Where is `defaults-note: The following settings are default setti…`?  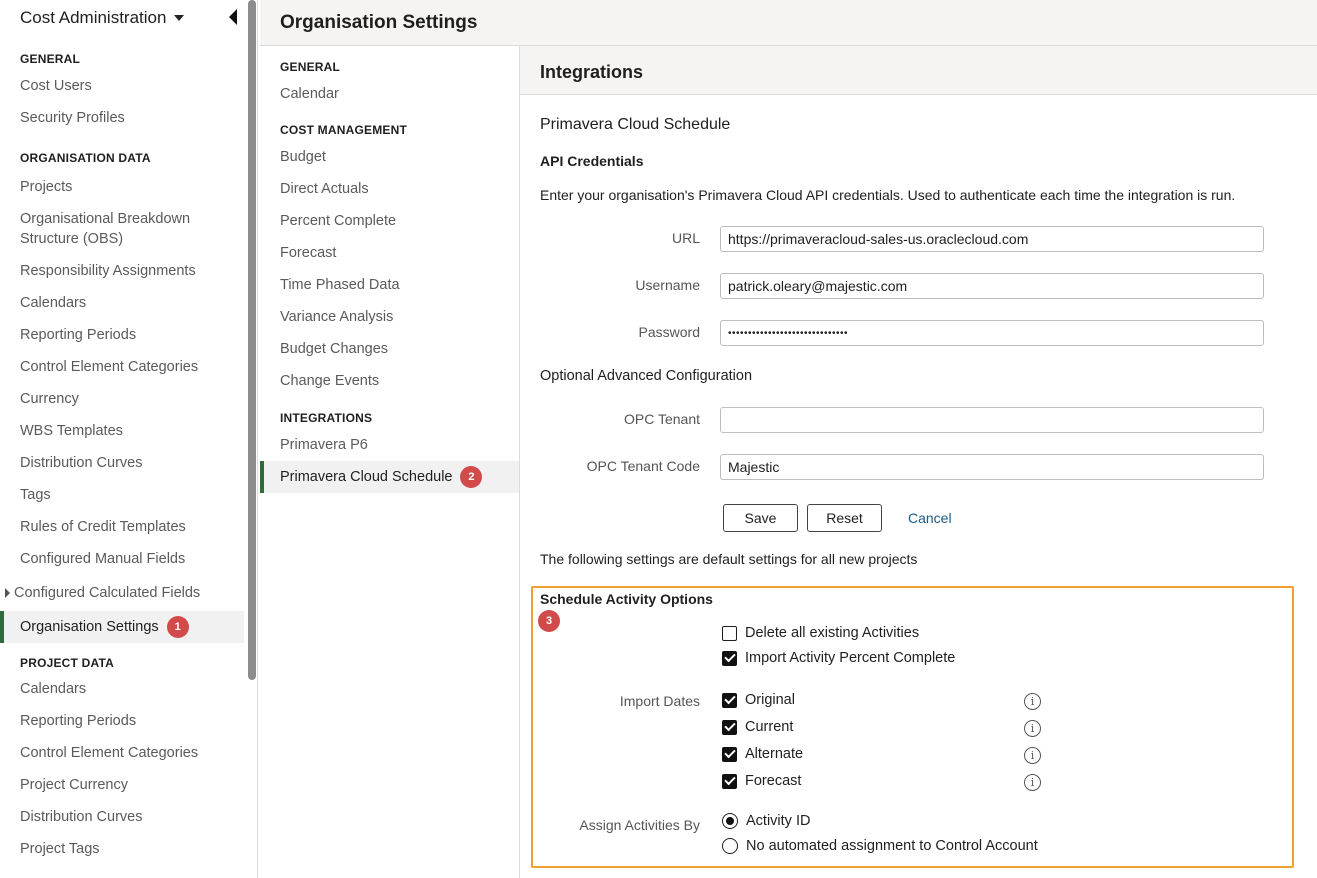 defaults-note: The following settings are default setti… is located at coordinates (729, 559).